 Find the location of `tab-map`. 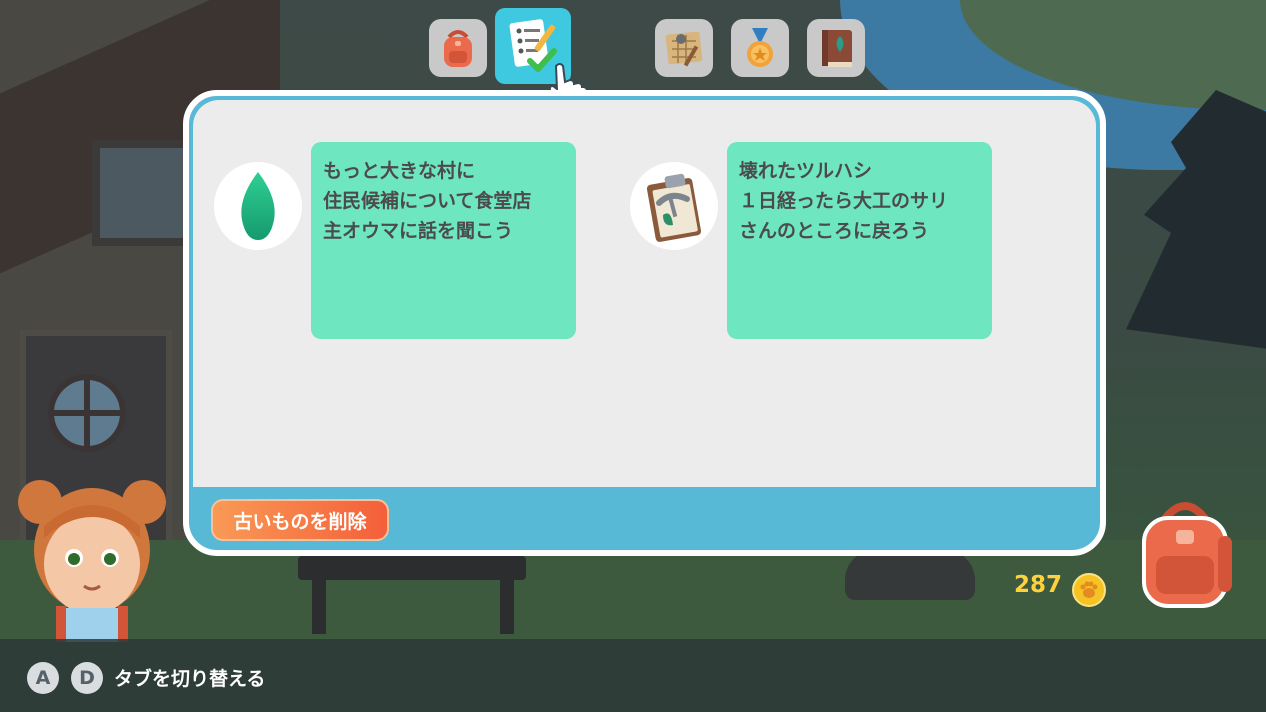

tab-map is located at coordinates (684, 48).